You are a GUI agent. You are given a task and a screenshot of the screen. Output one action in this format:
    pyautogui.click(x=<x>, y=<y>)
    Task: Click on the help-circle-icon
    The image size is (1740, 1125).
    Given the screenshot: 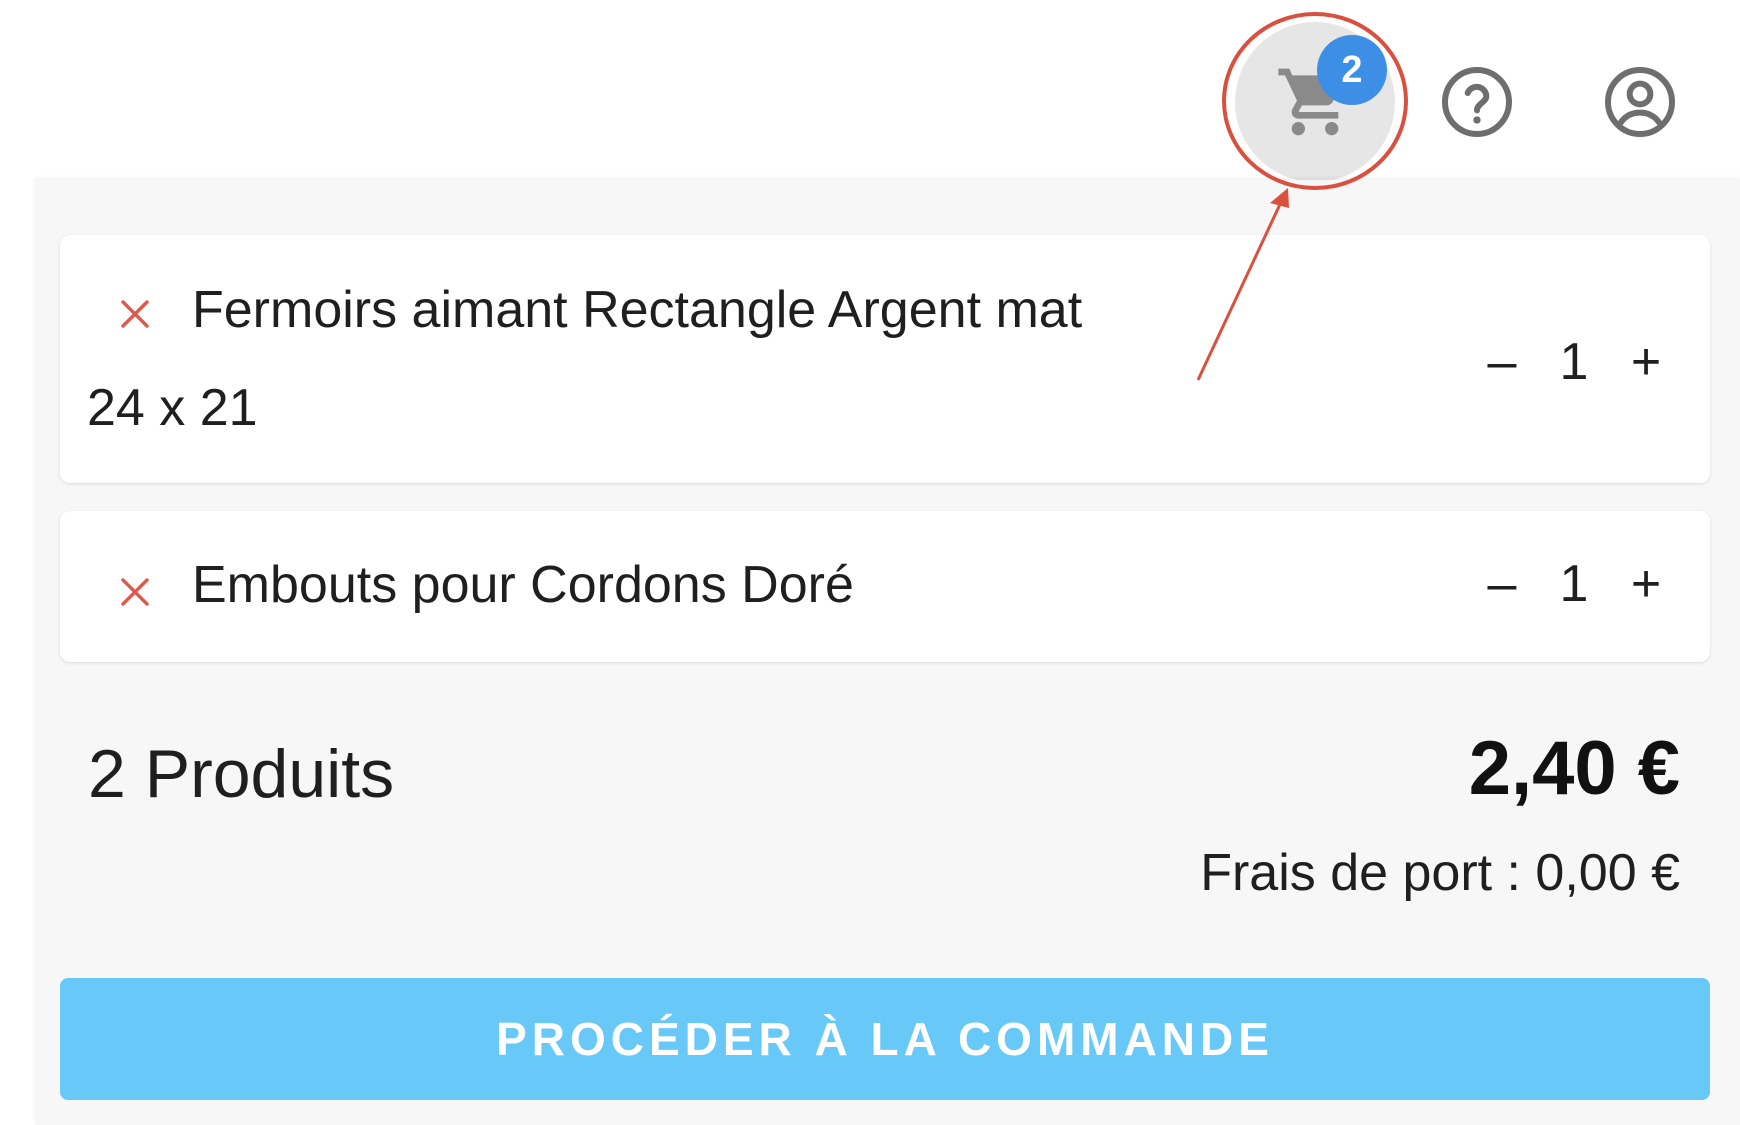 What is the action you would take?
    pyautogui.click(x=1477, y=102)
    